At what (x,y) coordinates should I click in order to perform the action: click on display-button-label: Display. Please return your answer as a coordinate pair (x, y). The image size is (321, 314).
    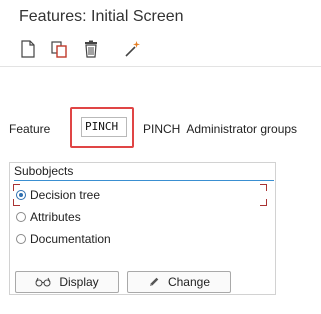
    Looking at the image, I should click on (79, 282).